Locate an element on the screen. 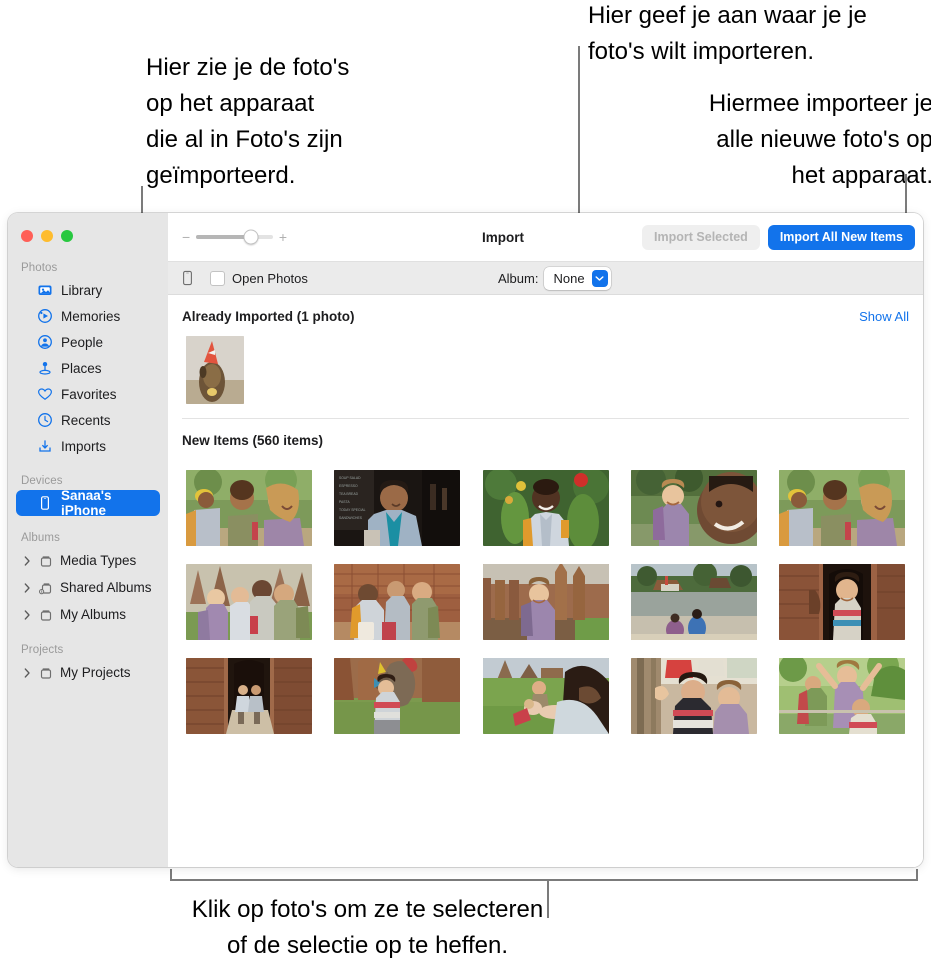 The image size is (931, 968). open-photos-label: Open Photos is located at coordinates (270, 278).